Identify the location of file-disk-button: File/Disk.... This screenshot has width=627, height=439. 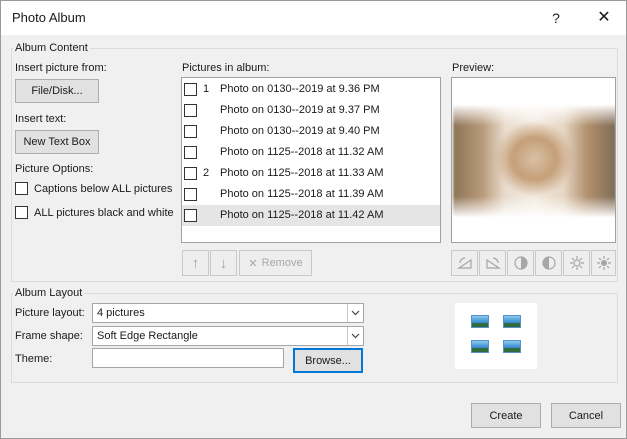
(57, 91).